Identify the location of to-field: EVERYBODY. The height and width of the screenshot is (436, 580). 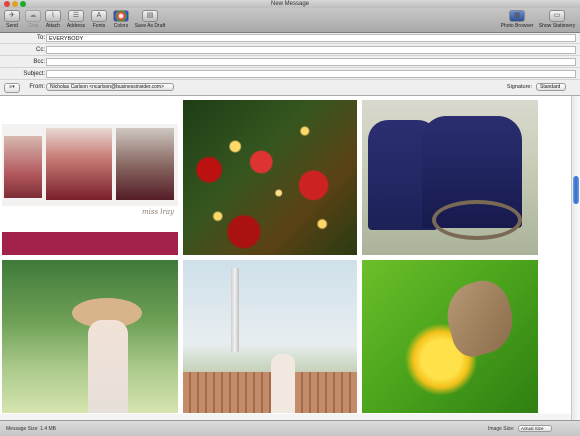
(311, 38).